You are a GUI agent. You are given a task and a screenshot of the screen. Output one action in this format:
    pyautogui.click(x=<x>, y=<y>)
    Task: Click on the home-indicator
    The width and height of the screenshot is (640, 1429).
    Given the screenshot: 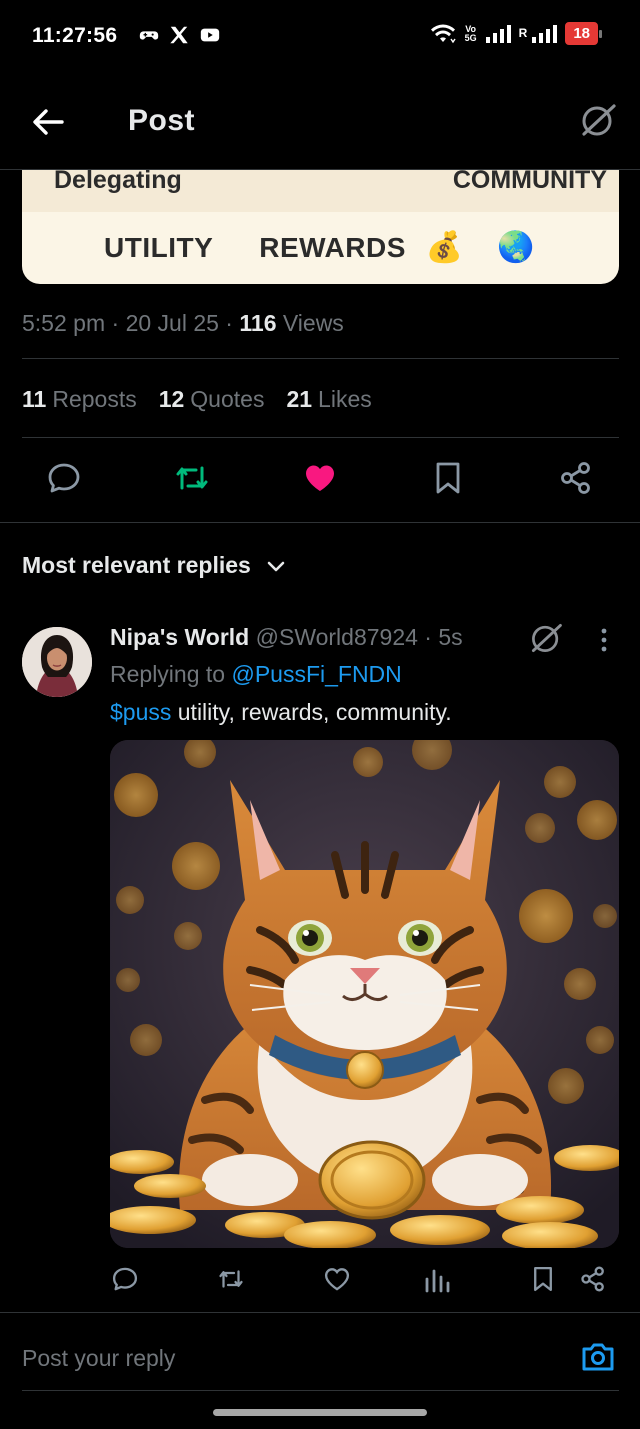 What is the action you would take?
    pyautogui.click(x=320, y=1412)
    